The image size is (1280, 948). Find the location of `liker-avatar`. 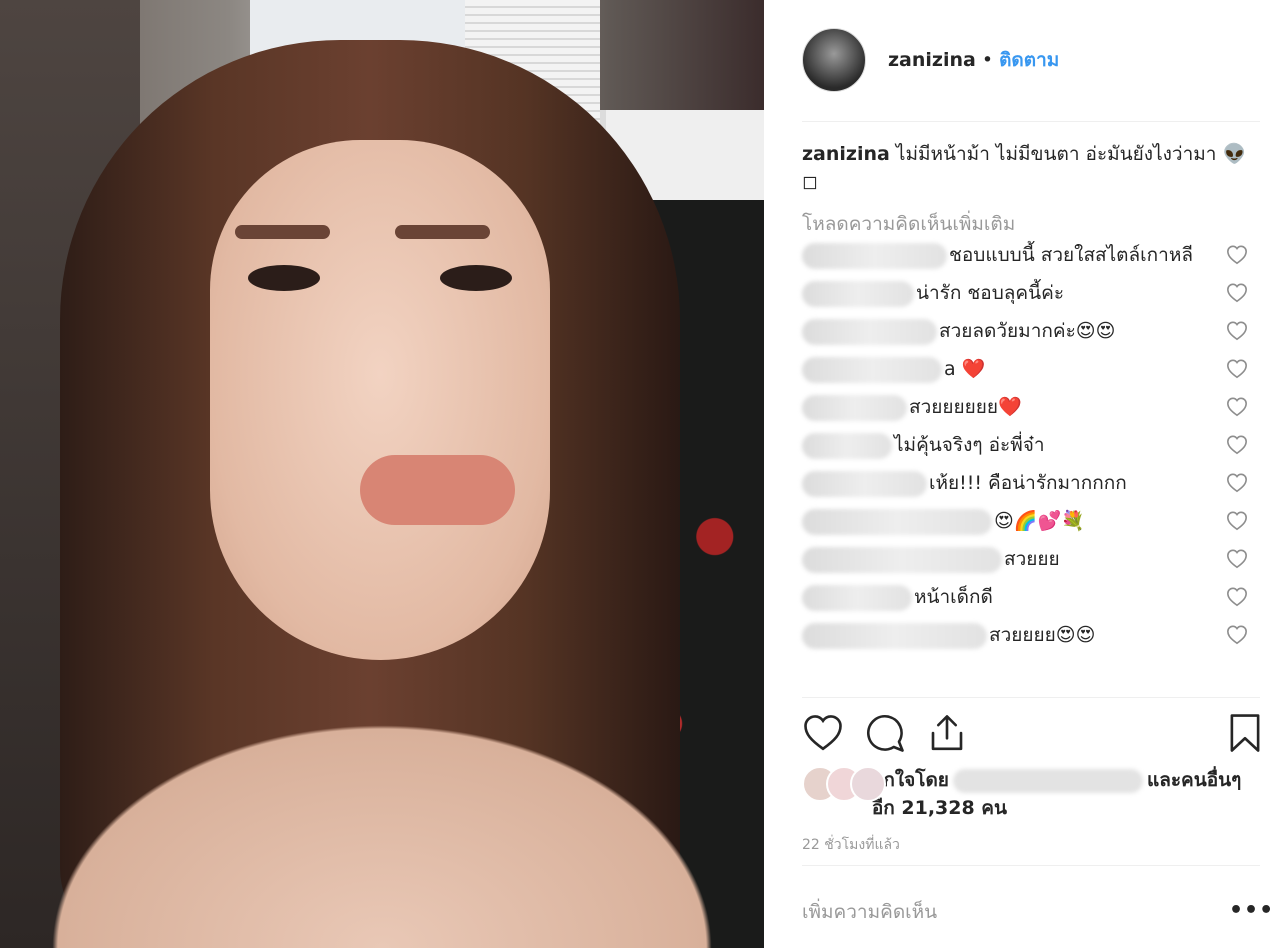

liker-avatar is located at coordinates (868, 784).